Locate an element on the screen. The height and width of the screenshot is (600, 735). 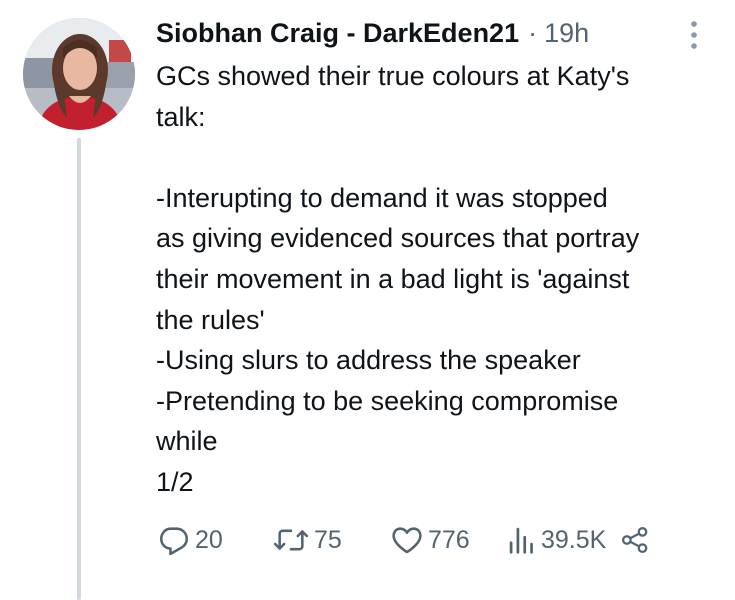
views-button: 39.5K is located at coordinates (556, 540).